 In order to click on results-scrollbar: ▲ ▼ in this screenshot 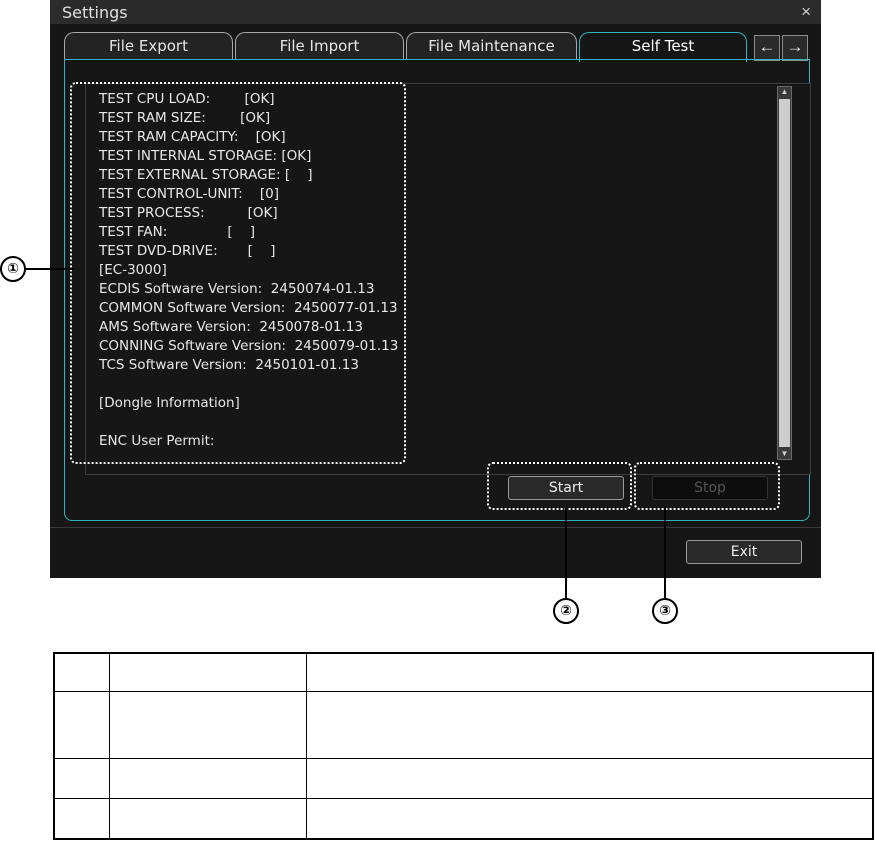, I will do `click(784, 273)`.